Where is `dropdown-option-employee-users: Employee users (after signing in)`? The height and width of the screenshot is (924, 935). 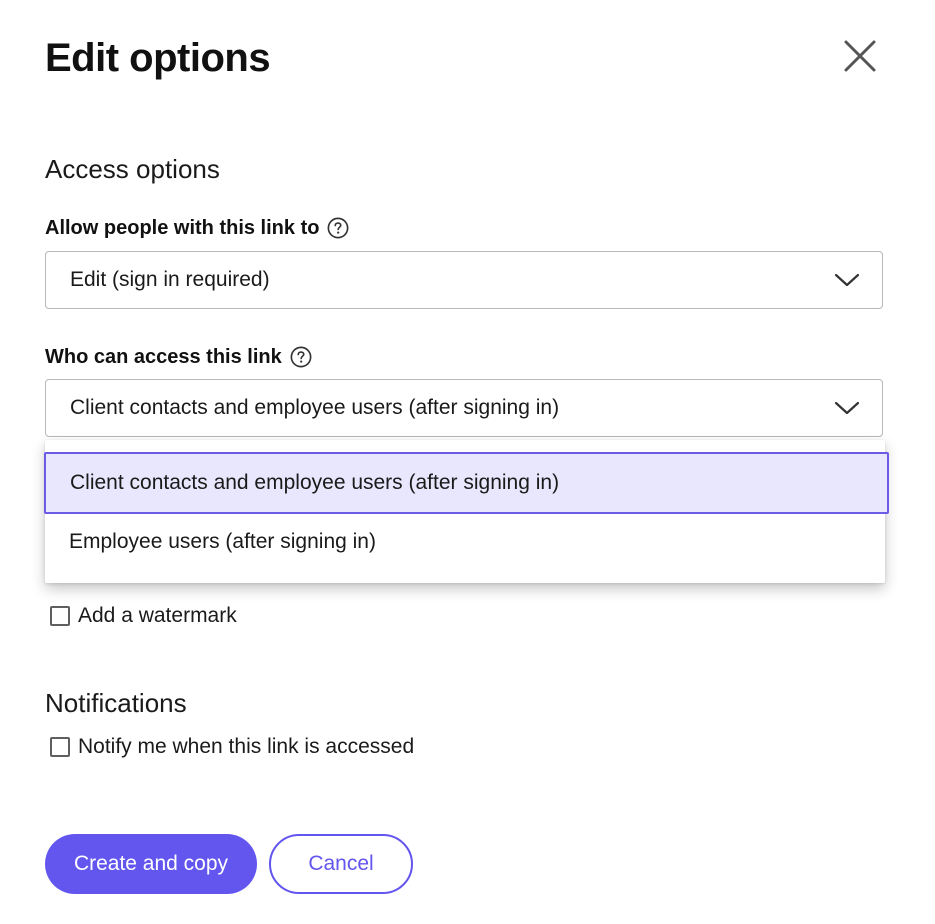 dropdown-option-employee-users: Employee users (after signing in) is located at coordinates (465, 542).